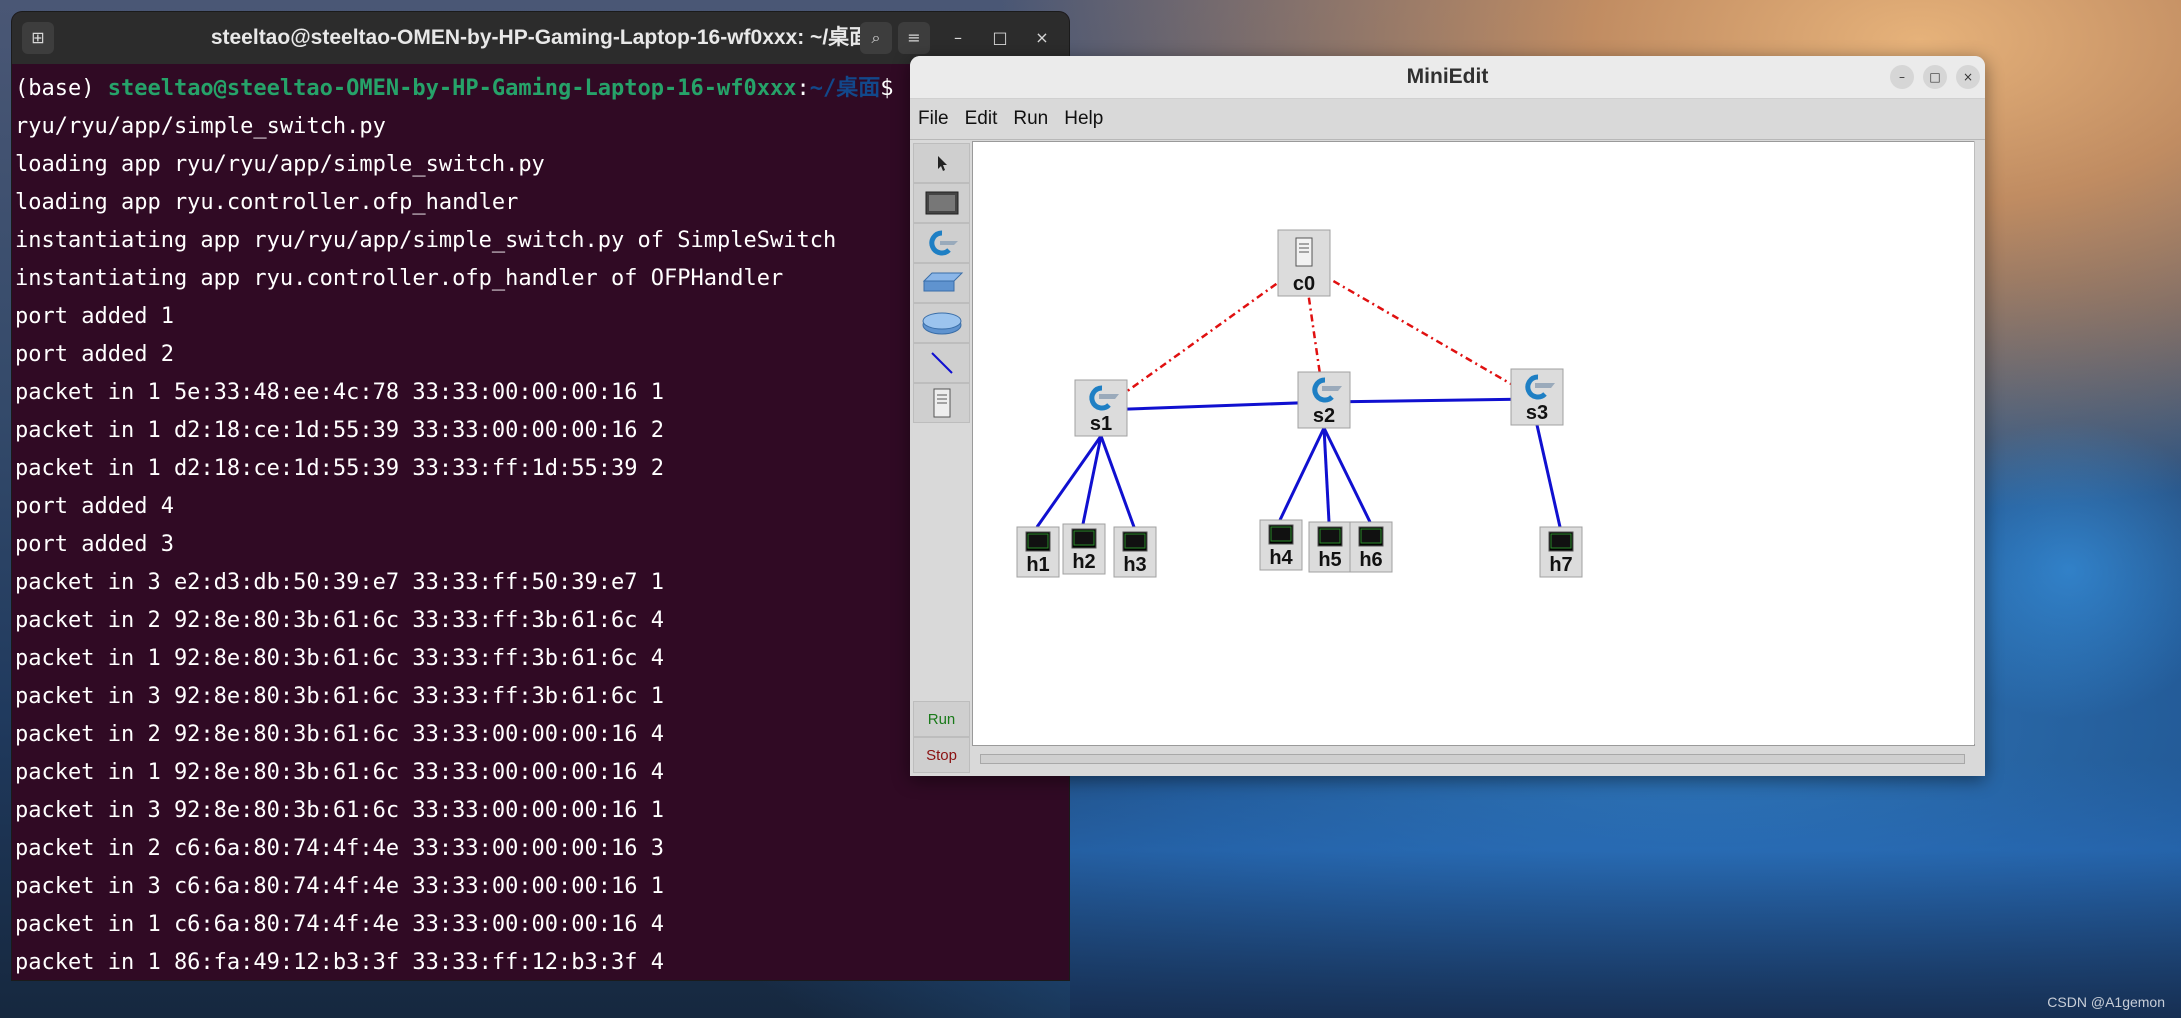  I want to click on legacy-router-tool-button, so click(941, 323).